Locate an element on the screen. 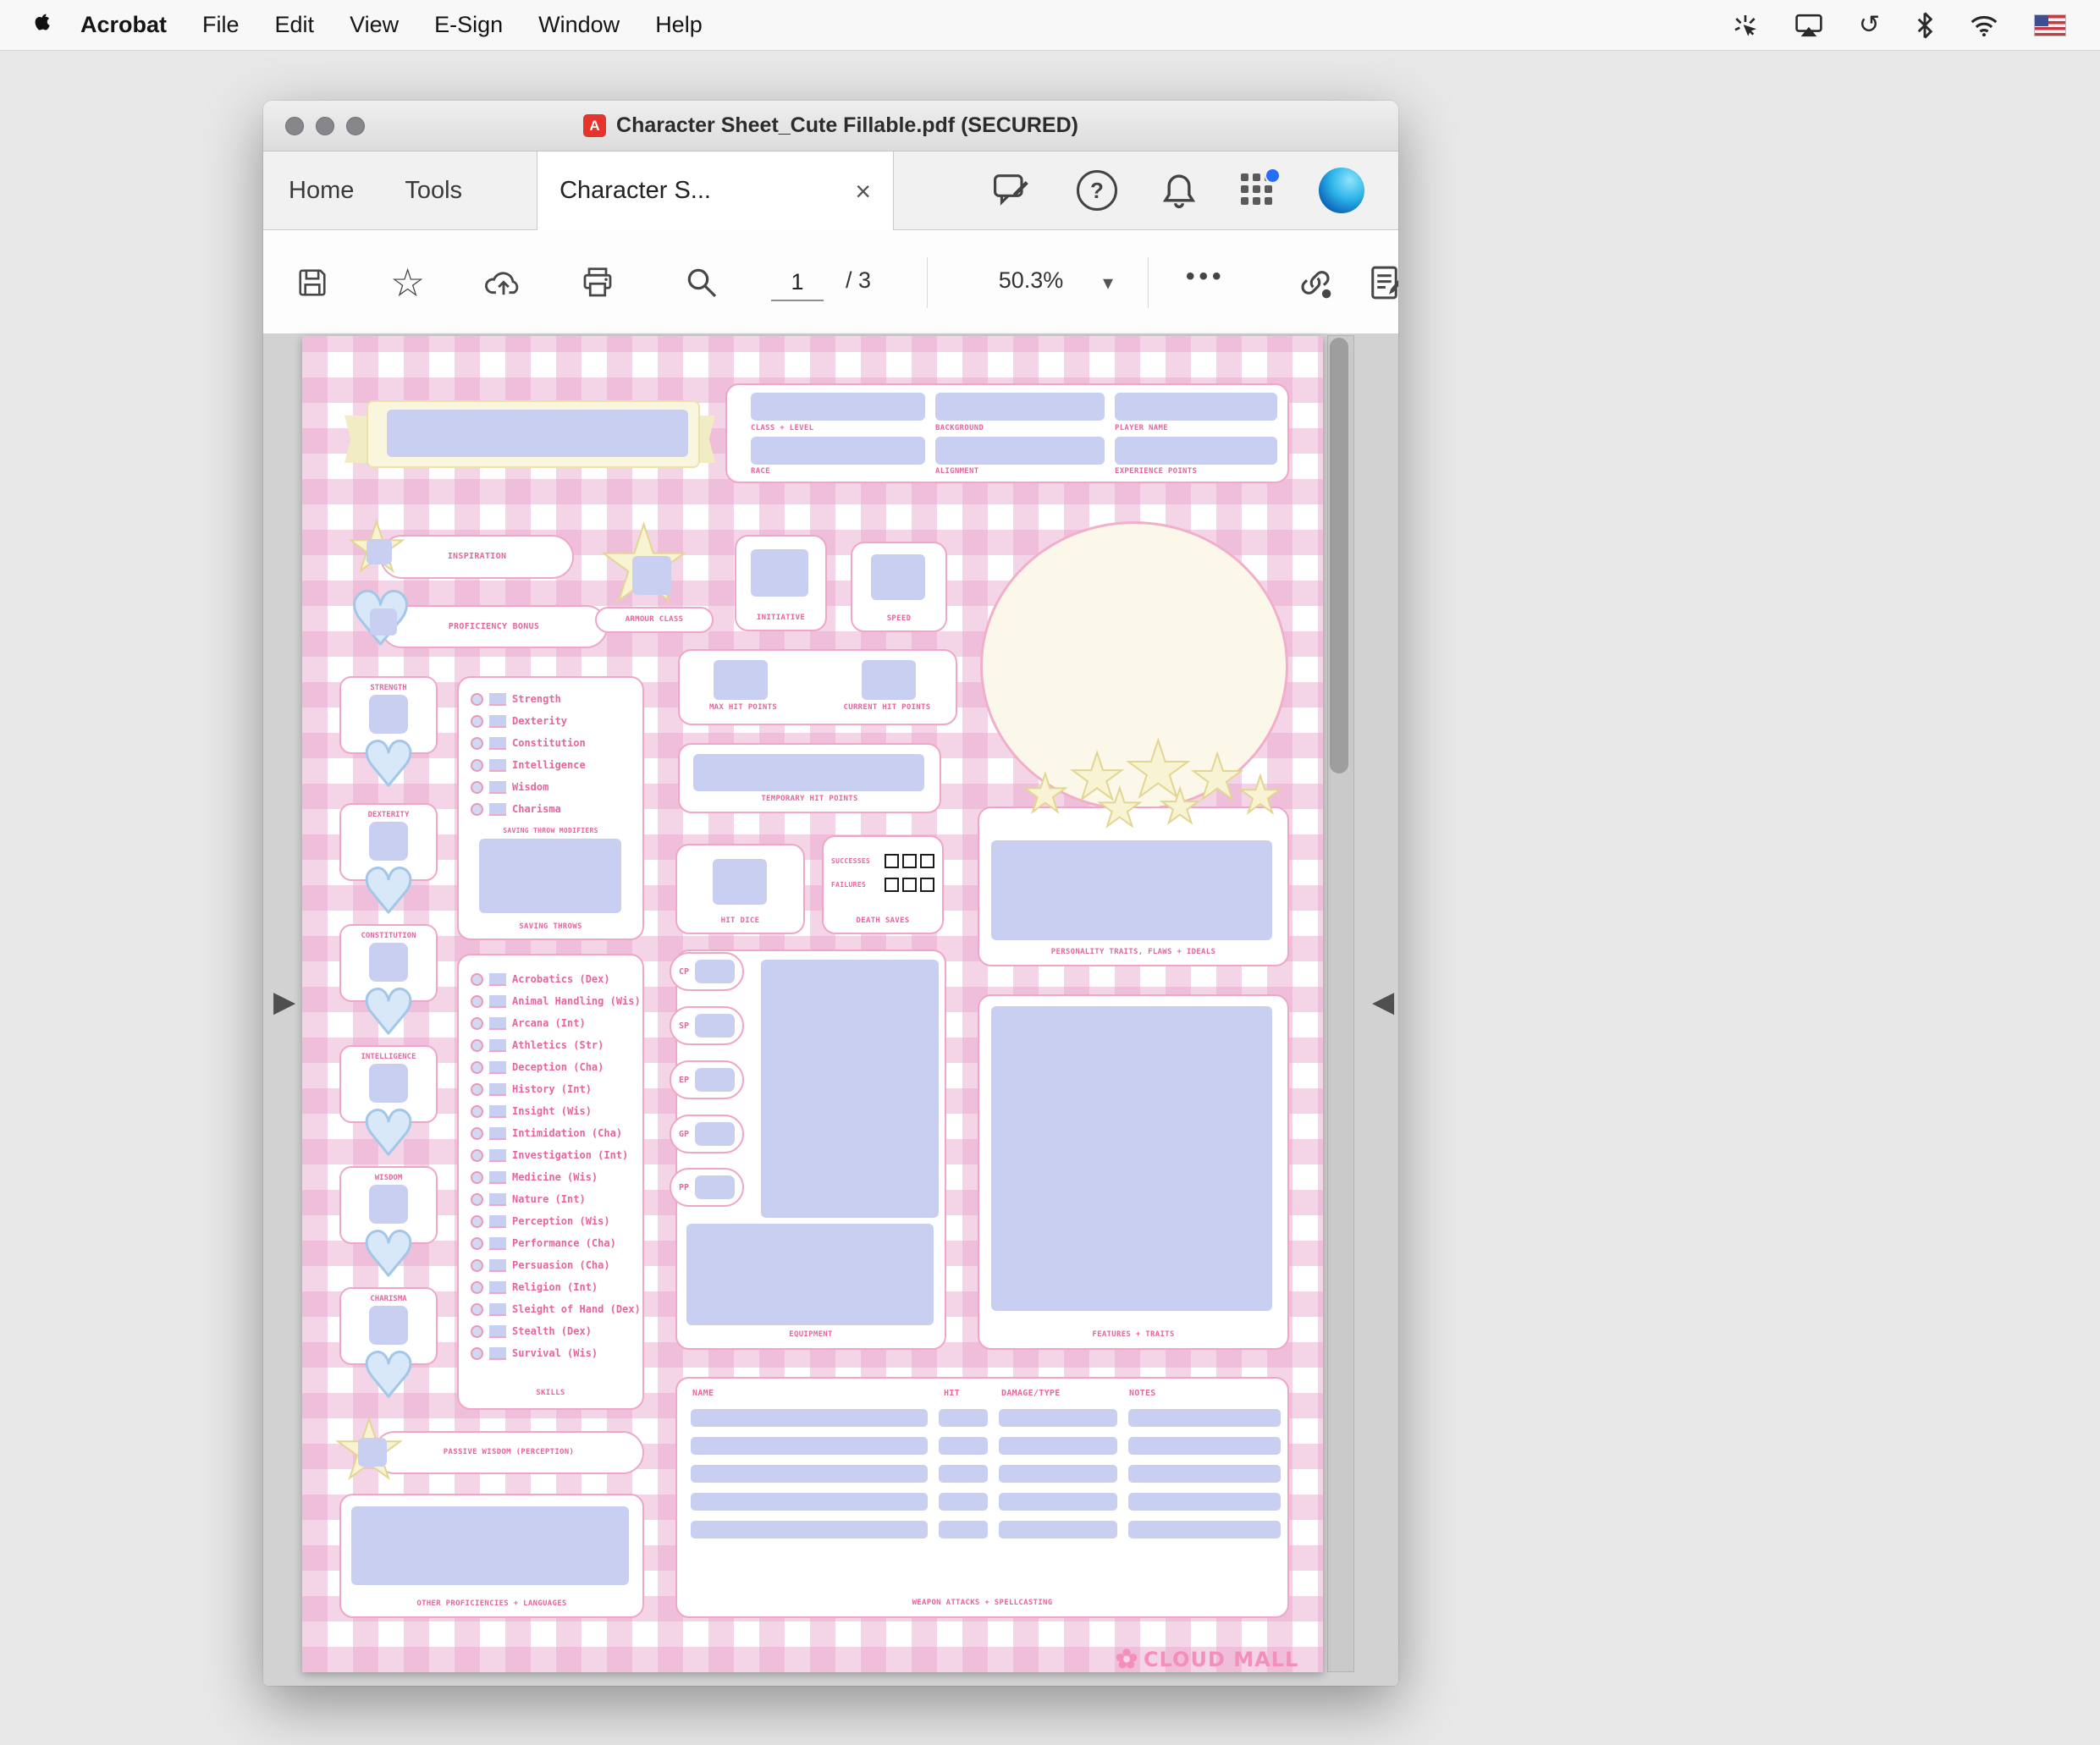 Image resolution: width=2100 pixels, height=1745 pixels. menu-esign: E-Sign is located at coordinates (469, 25).